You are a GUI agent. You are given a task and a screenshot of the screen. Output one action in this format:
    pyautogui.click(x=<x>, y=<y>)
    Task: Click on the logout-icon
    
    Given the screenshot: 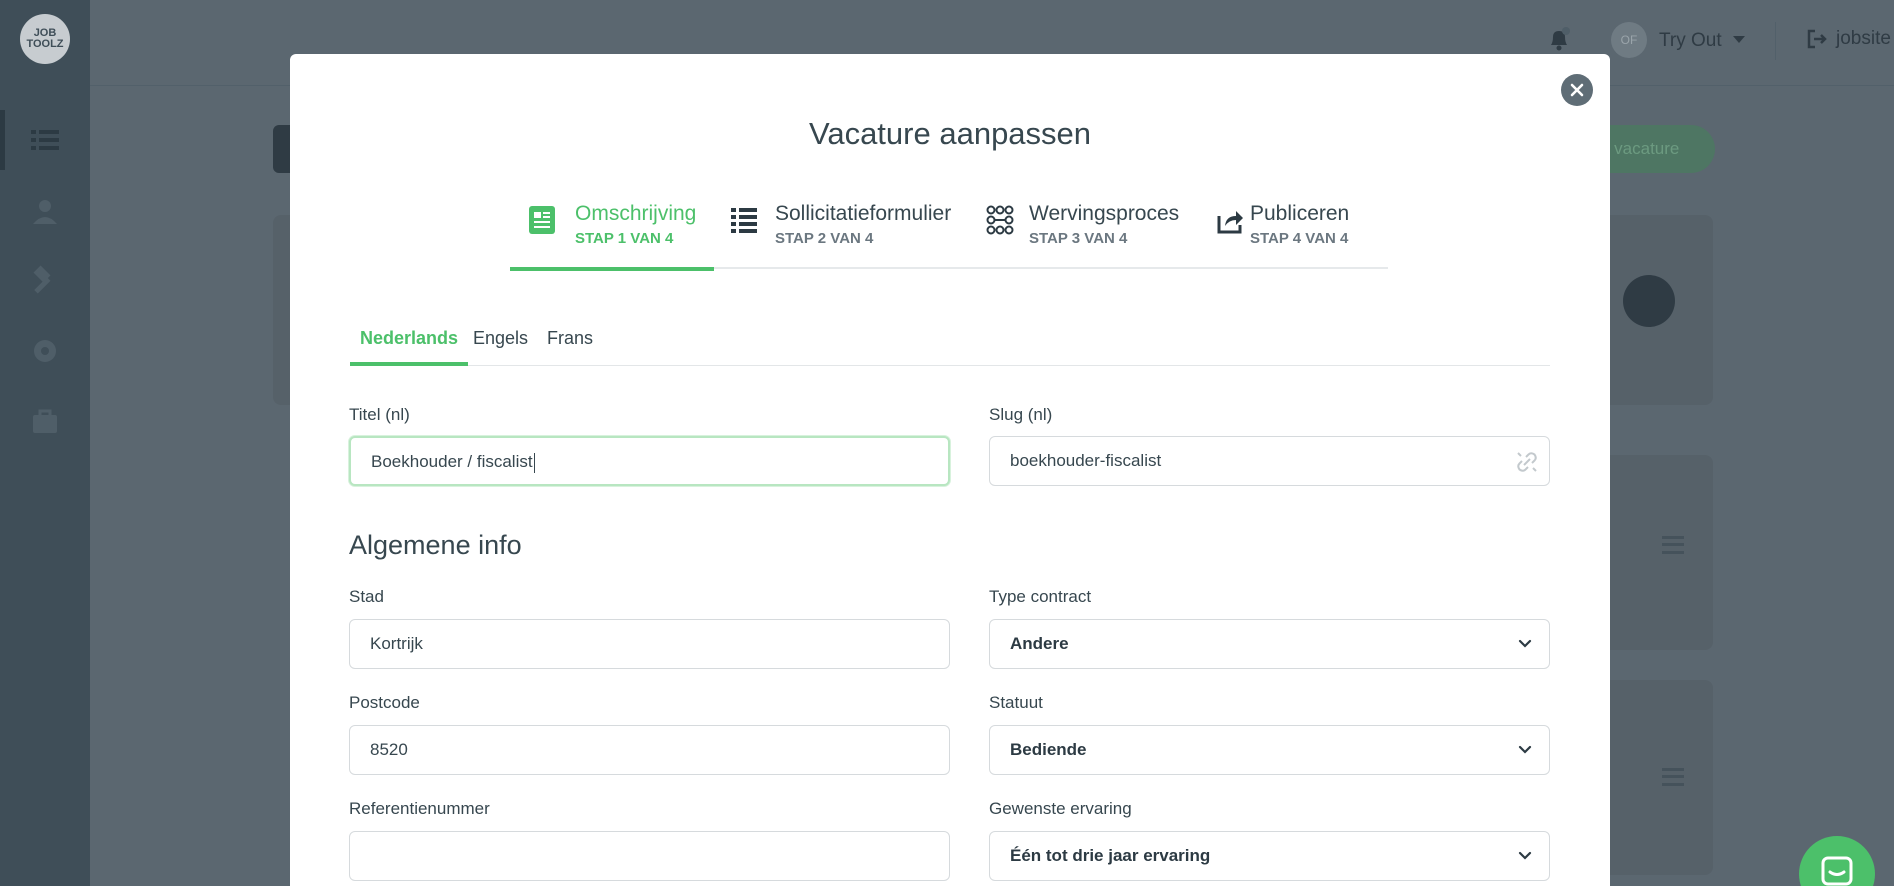 What is the action you would take?
    pyautogui.click(x=1817, y=39)
    